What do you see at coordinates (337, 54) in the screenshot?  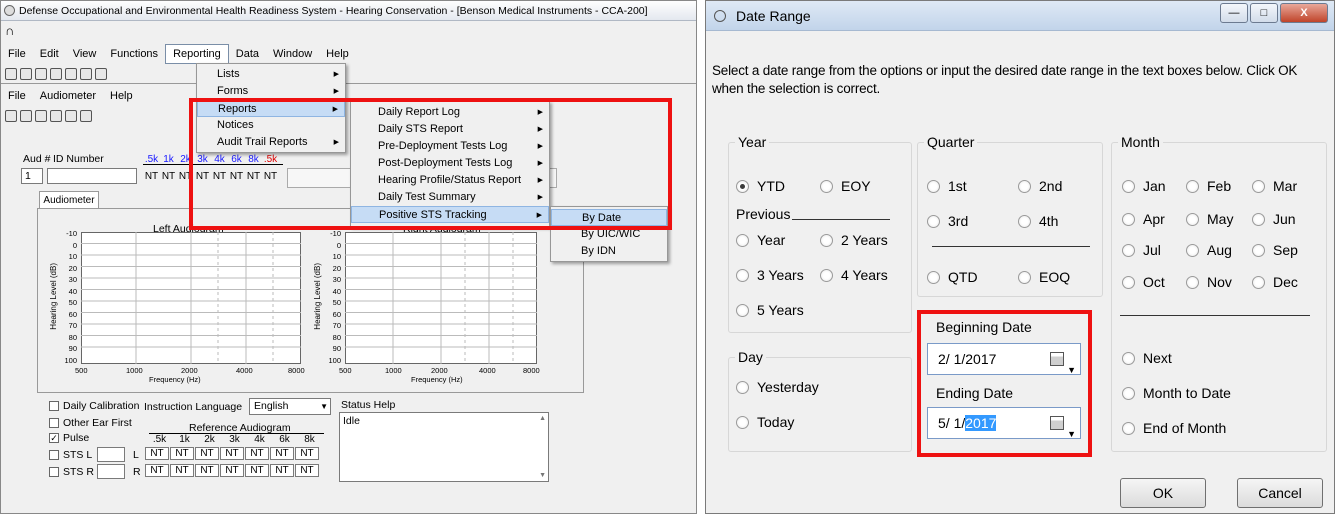 I see `menu-help: Help` at bounding box center [337, 54].